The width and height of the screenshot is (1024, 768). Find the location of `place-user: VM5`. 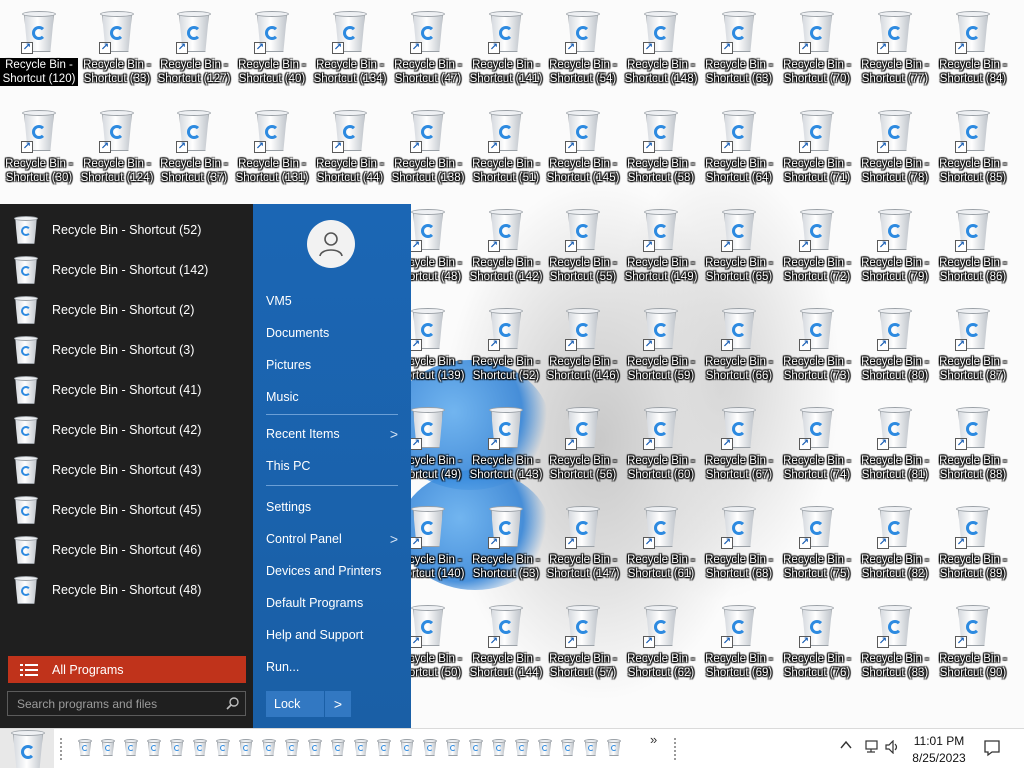

place-user: VM5 is located at coordinates (332, 301).